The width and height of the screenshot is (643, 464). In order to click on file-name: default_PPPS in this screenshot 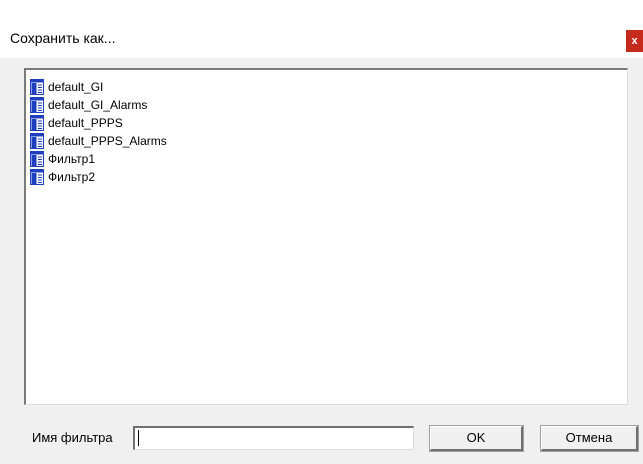, I will do `click(85, 123)`.